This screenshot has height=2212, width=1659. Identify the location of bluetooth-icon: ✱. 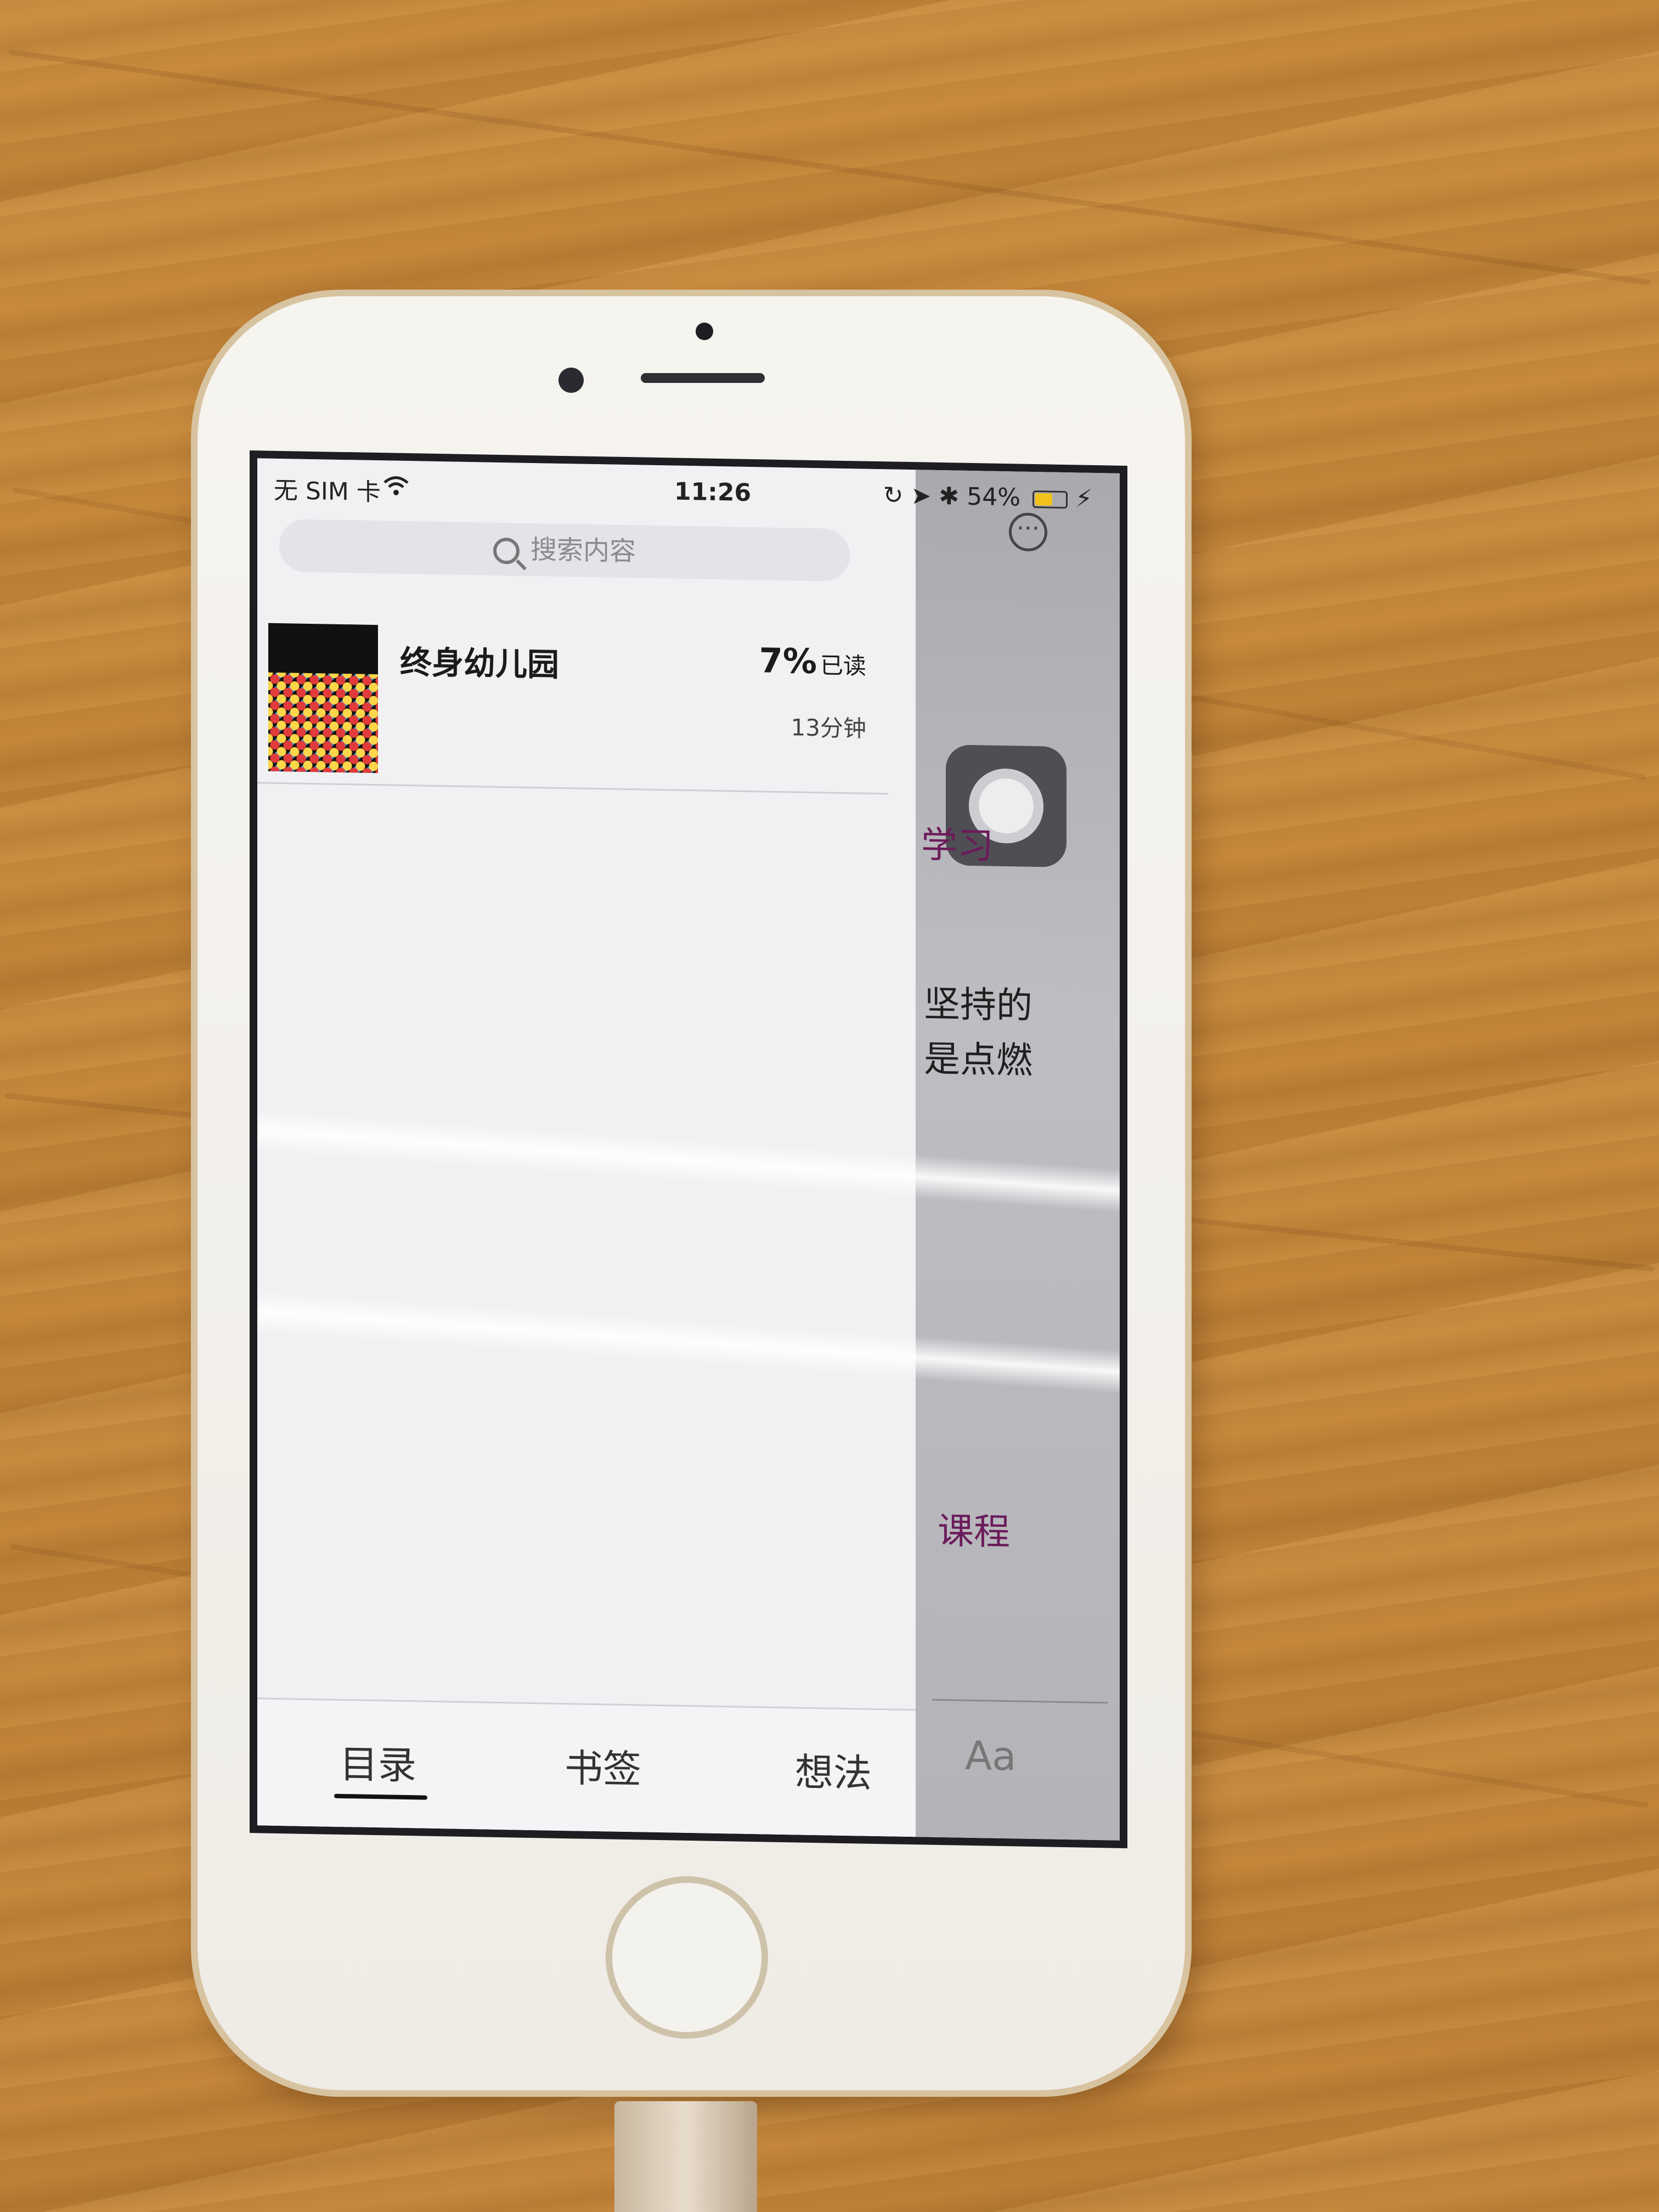
(950, 497).